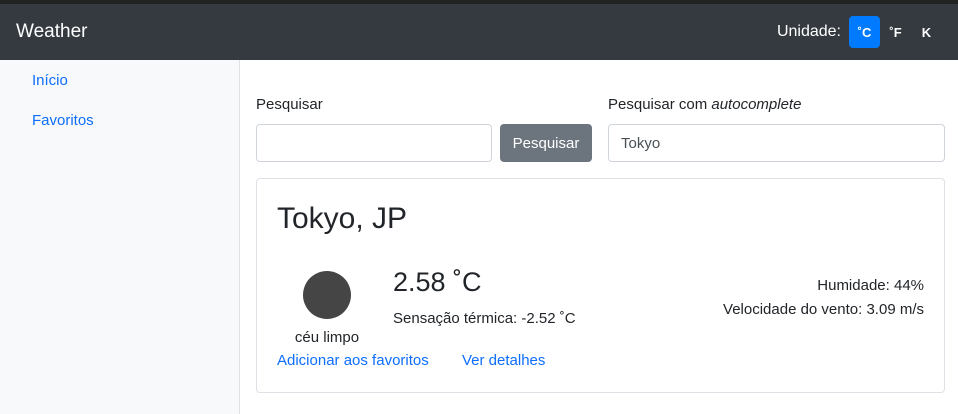 This screenshot has width=958, height=414. Describe the element at coordinates (479, 32) in the screenshot. I see `top-navbar: Weather Unidade: ˚C ˚F K` at that location.